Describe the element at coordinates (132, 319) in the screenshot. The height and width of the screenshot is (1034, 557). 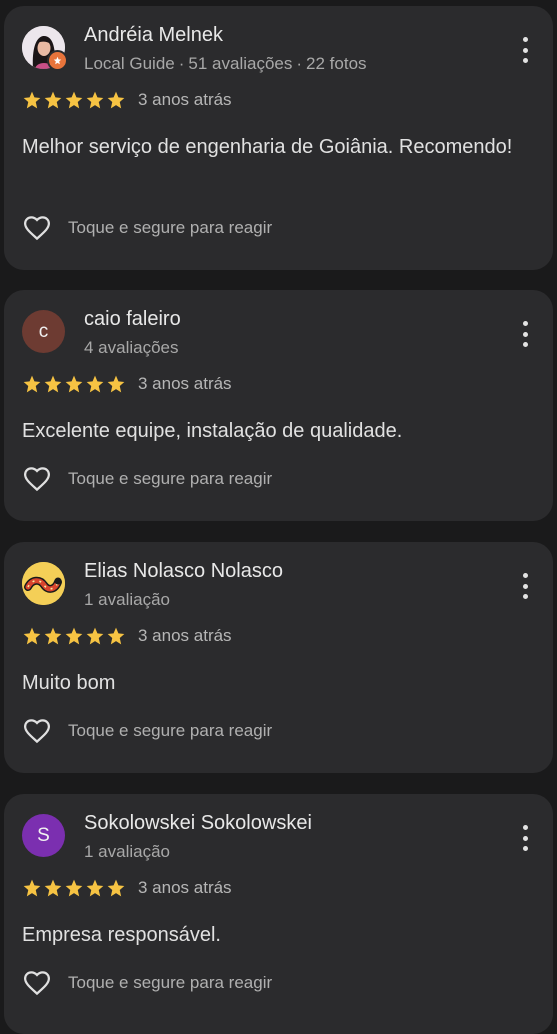
I see `reviewer-name: caio faleiro` at that location.